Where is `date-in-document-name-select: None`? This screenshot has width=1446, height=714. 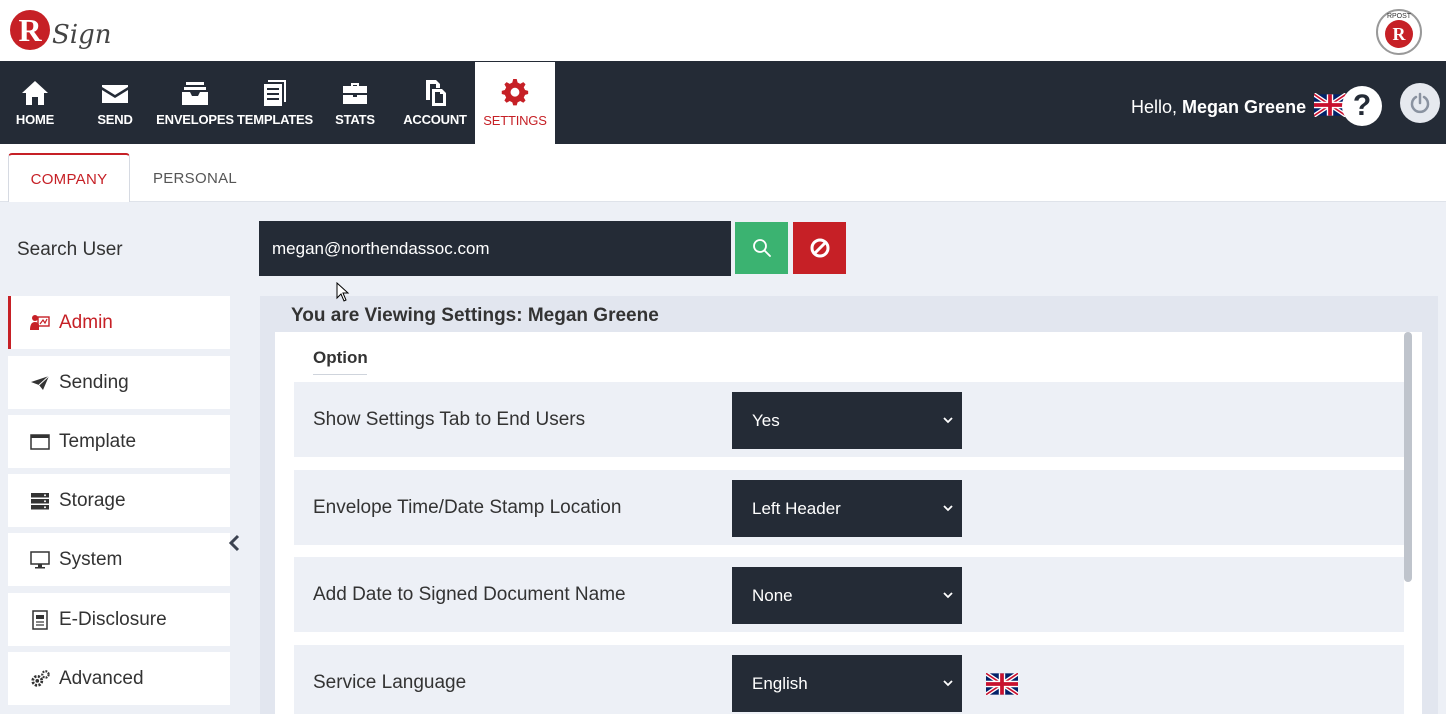 date-in-document-name-select: None is located at coordinates (847, 595).